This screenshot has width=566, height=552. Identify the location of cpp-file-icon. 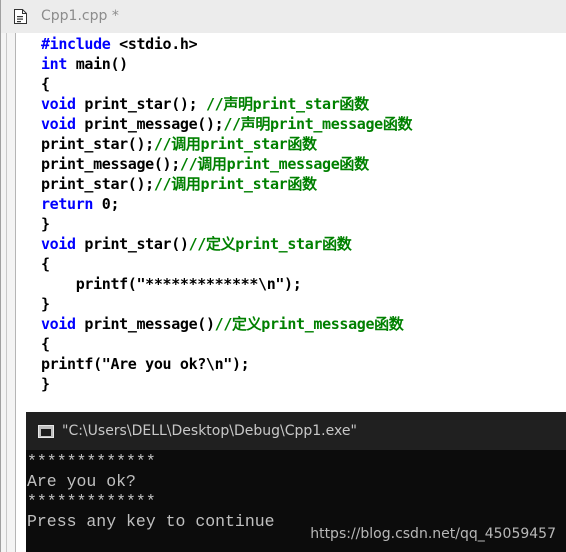
(20, 16).